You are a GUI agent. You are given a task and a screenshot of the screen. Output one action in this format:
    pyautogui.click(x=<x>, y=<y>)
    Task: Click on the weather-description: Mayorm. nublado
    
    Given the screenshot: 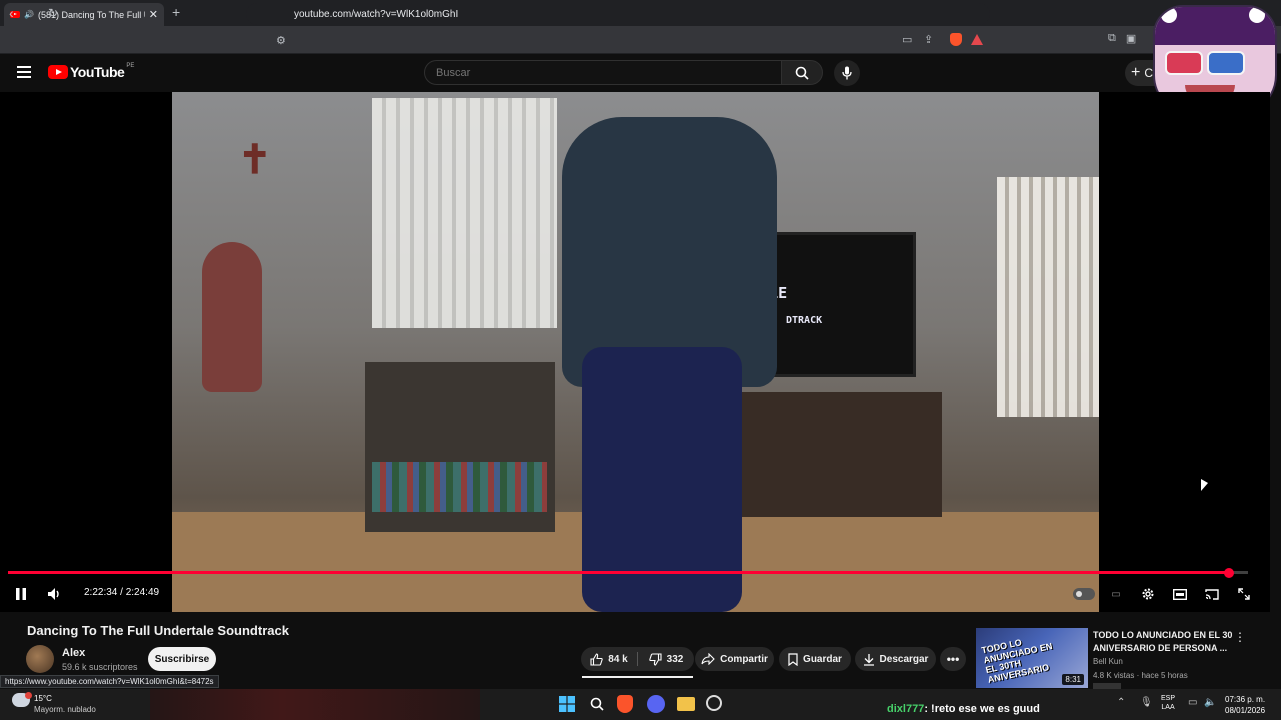 What is the action you would take?
    pyautogui.click(x=65, y=709)
    